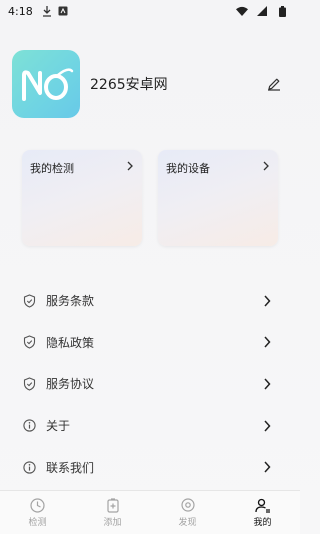 The width and height of the screenshot is (320, 534). Describe the element at coordinates (282, 11) in the screenshot. I see `battery-icon` at that location.